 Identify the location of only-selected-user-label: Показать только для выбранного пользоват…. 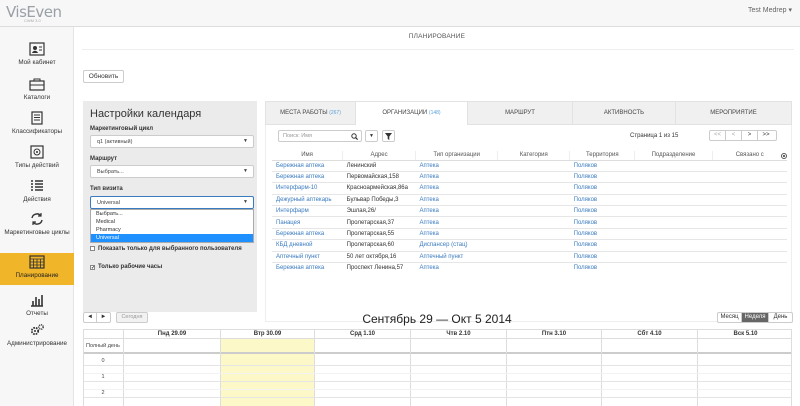
(170, 249).